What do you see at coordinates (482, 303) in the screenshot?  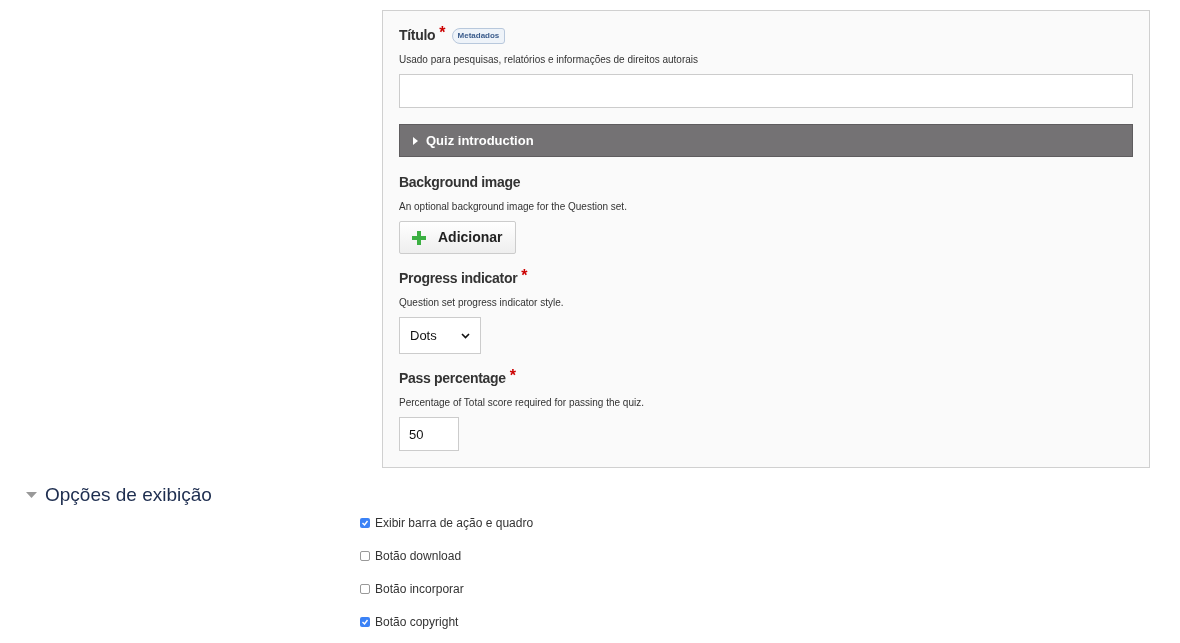 I see `field-description: Question set progress indicator style.` at bounding box center [482, 303].